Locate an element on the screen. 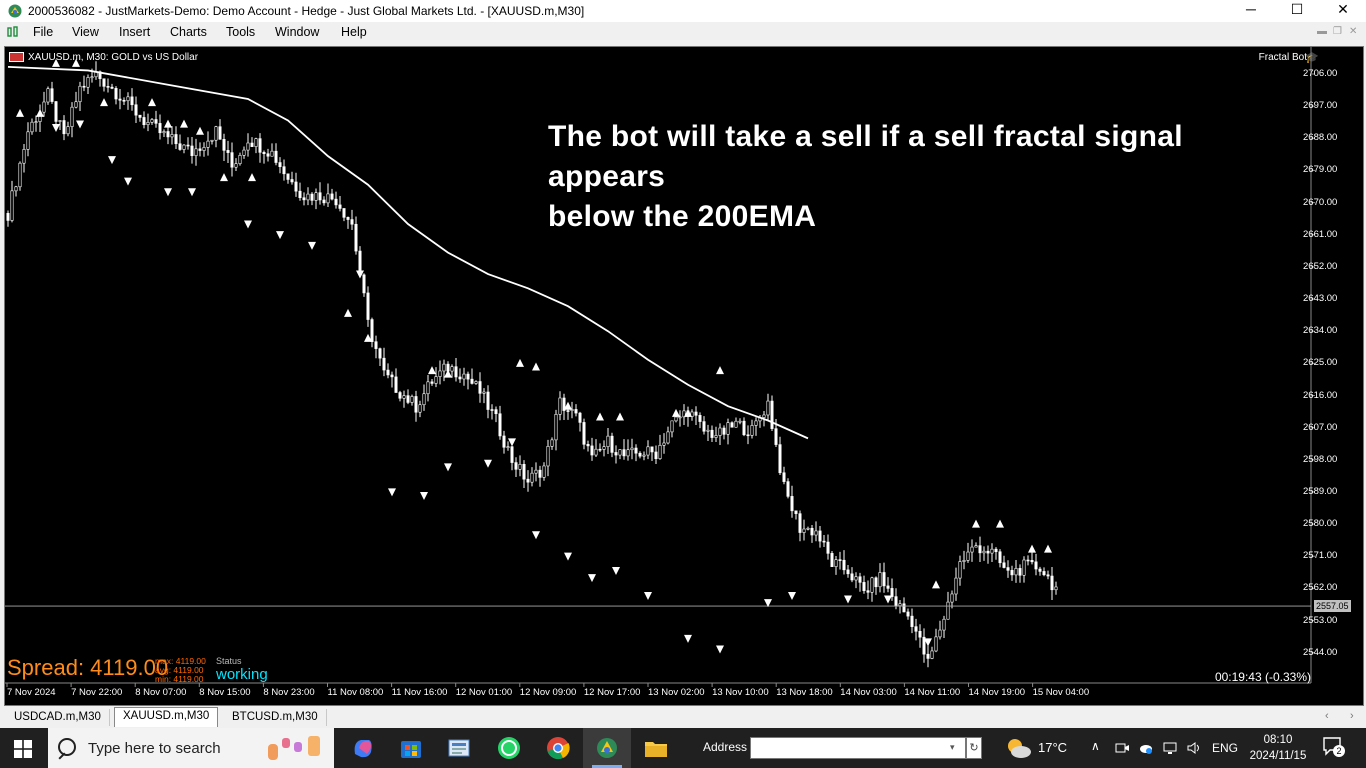 This screenshot has height=768, width=1366. weather-temperature: 17°C is located at coordinates (1052, 747).